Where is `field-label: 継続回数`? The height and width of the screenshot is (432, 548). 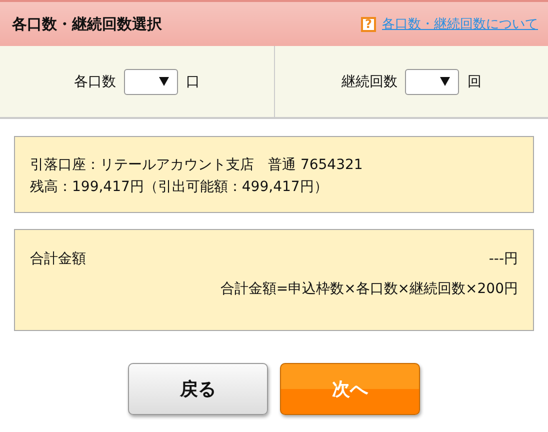
field-label: 継続回数 is located at coordinates (369, 81).